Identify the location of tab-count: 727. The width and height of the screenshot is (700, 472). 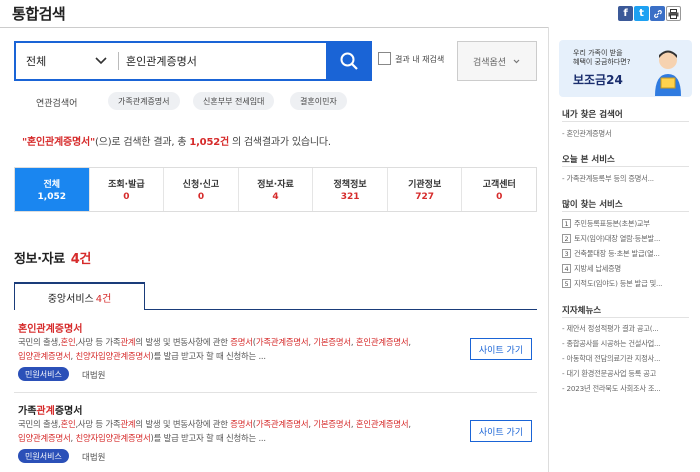
(425, 197).